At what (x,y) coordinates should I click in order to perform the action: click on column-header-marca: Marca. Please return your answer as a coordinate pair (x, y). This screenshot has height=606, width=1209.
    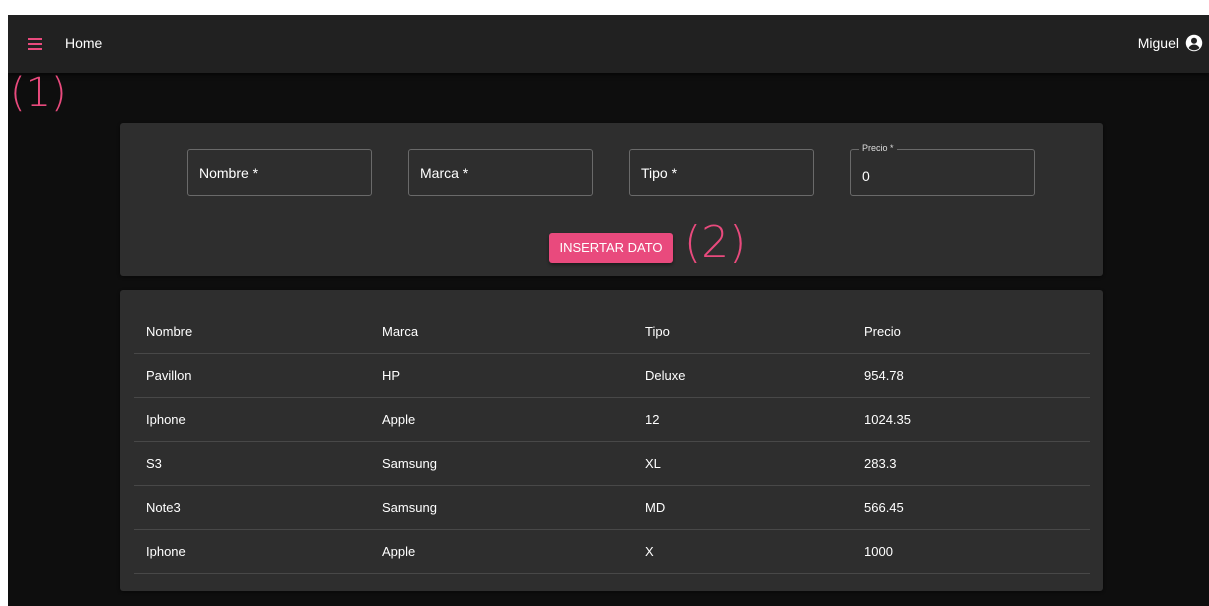
    Looking at the image, I should click on (400, 331).